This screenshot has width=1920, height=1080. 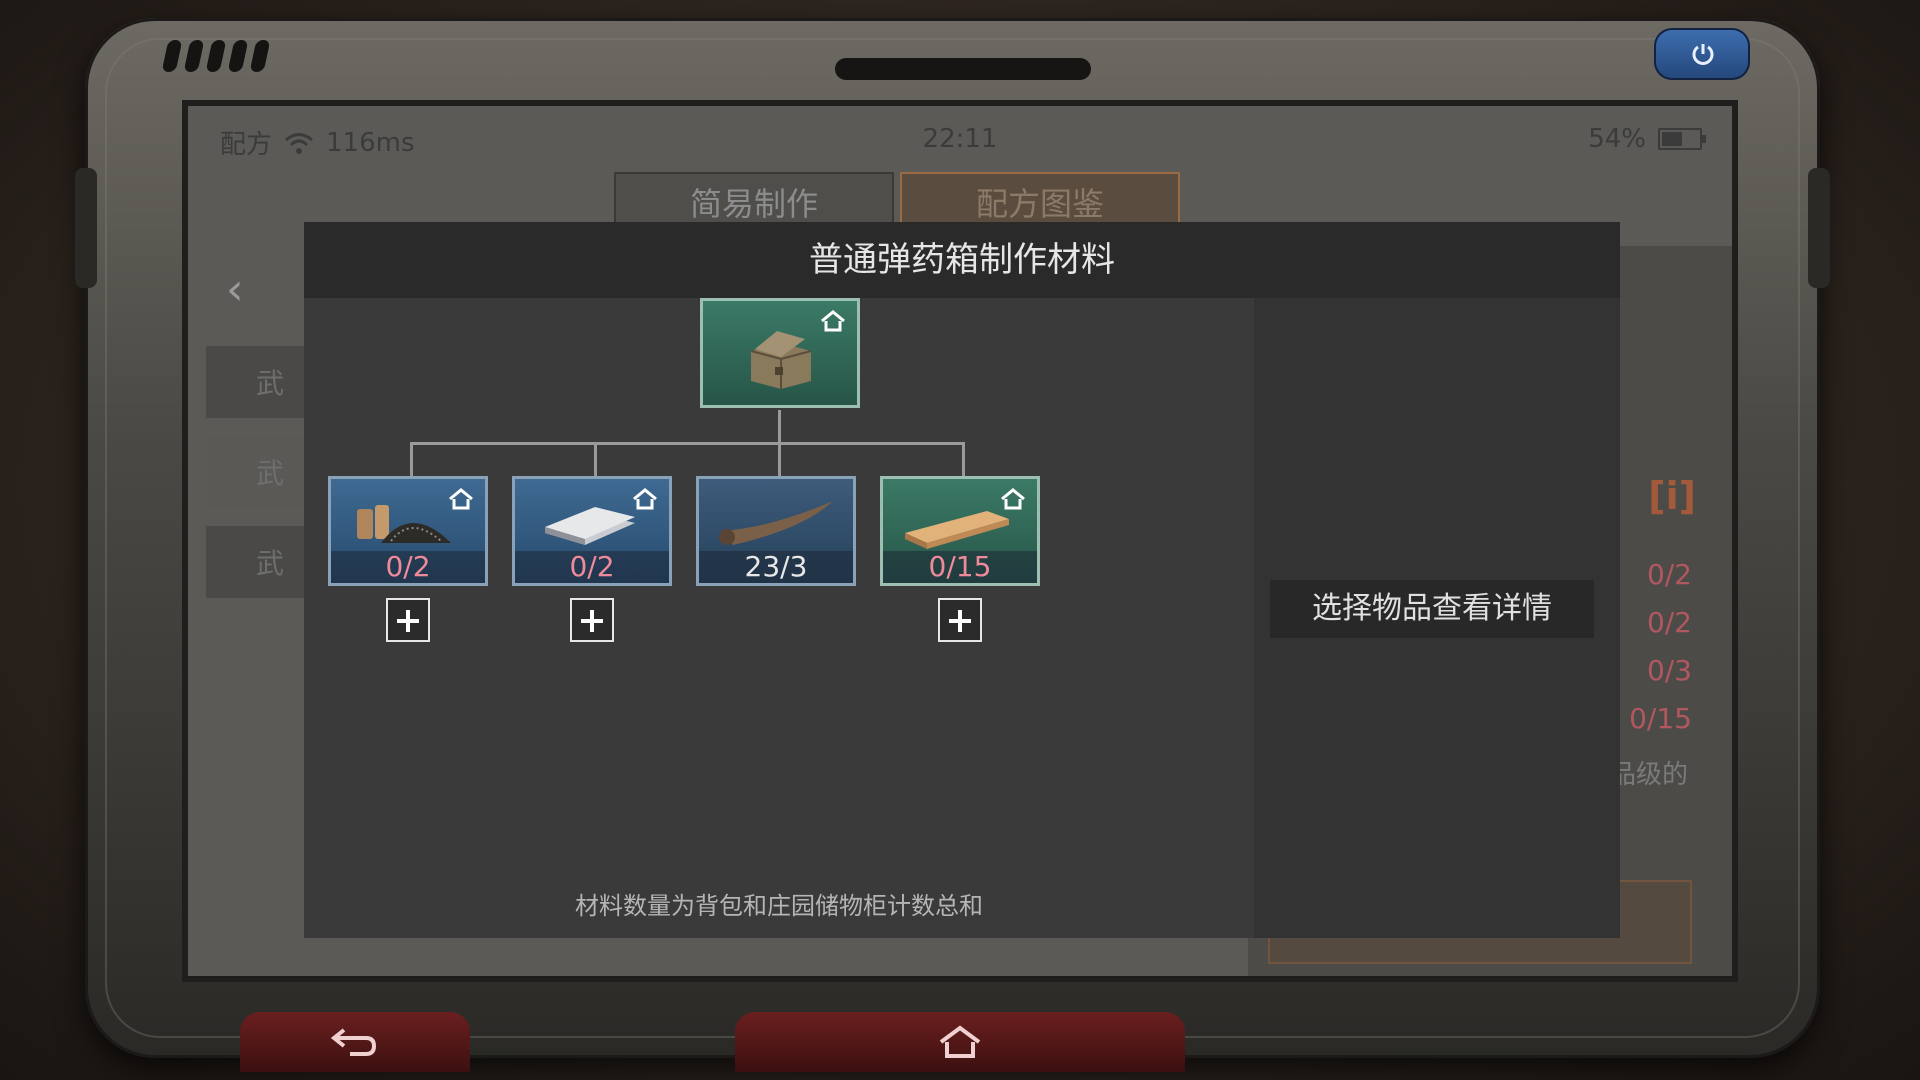 I want to click on add-gunpowder-button, so click(x=408, y=620).